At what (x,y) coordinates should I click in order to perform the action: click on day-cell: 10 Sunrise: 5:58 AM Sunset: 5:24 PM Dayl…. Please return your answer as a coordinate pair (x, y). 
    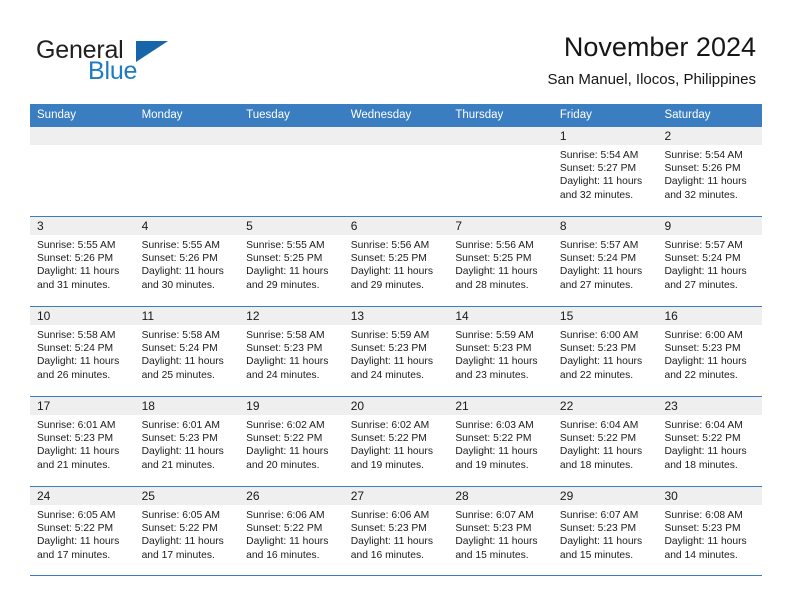
    Looking at the image, I should click on (82, 351).